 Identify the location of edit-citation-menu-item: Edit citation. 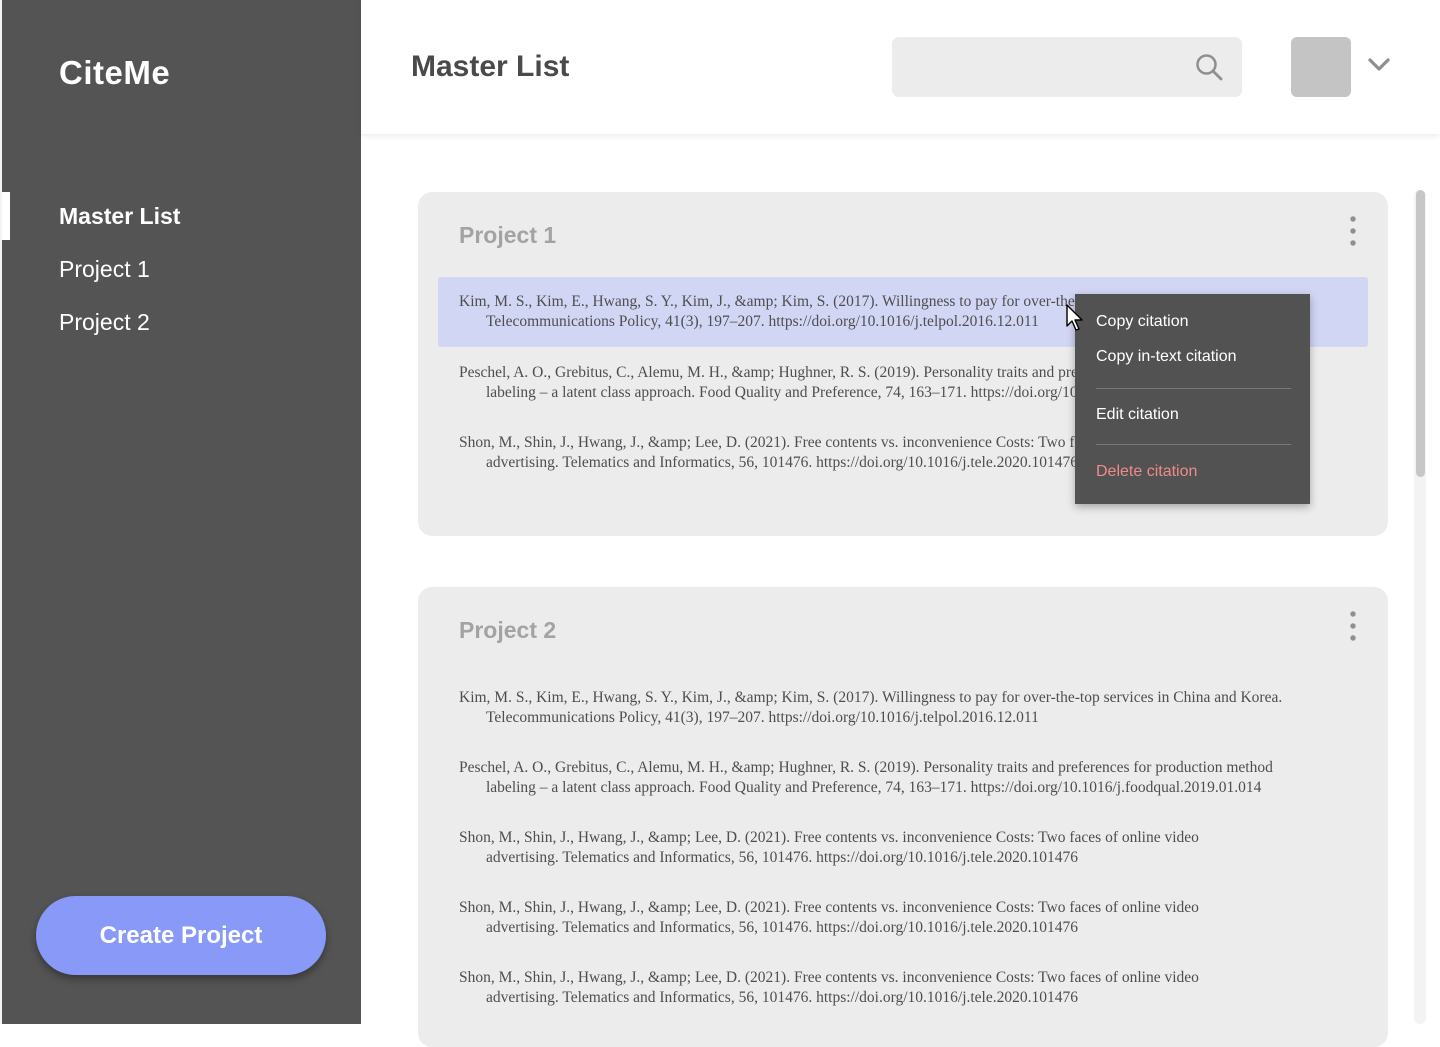
(1137, 415).